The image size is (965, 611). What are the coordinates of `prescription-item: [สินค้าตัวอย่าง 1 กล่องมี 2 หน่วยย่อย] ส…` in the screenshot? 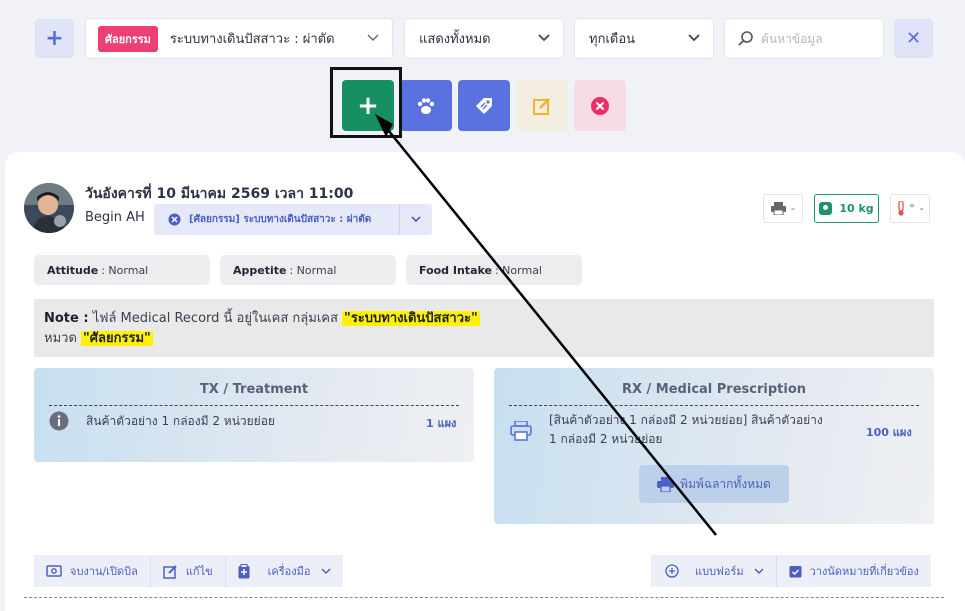 It's located at (666, 430).